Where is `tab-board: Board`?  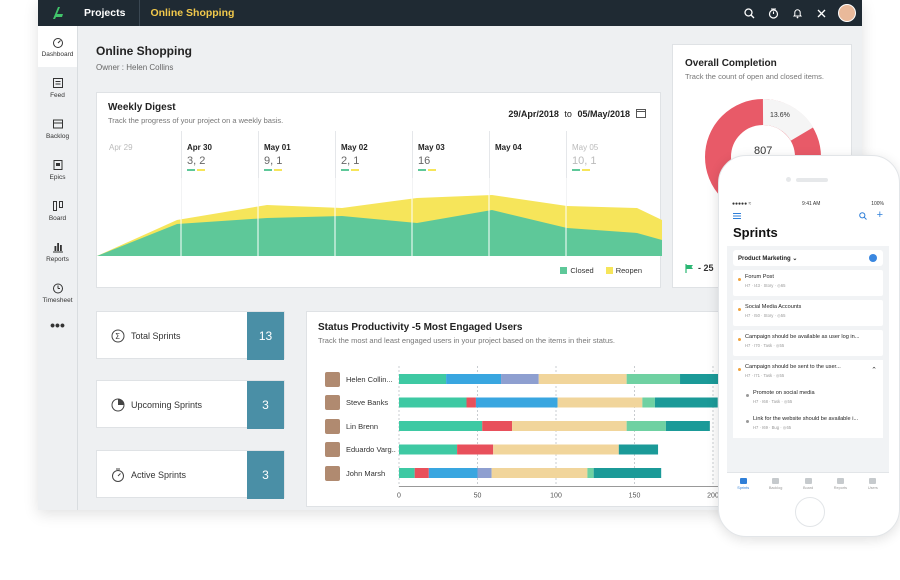 tab-board: Board is located at coordinates (808, 483).